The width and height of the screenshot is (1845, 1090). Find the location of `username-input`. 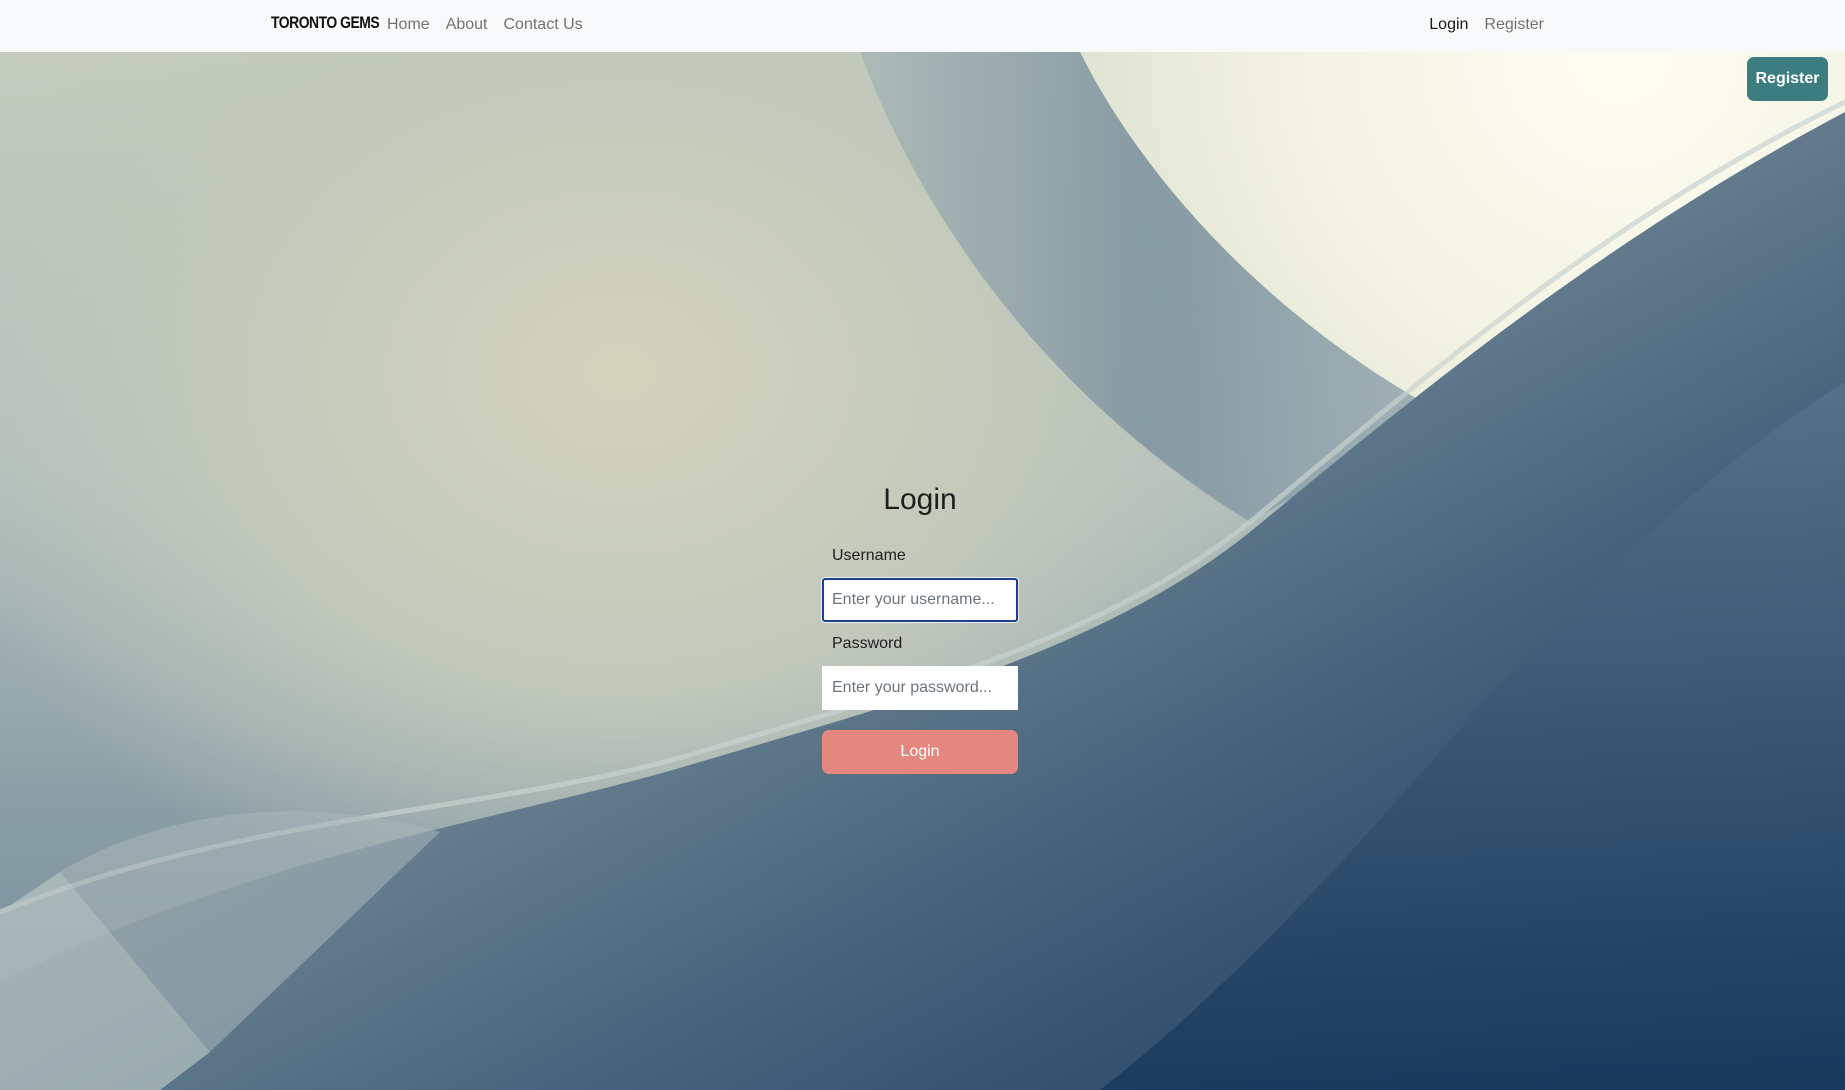

username-input is located at coordinates (920, 600).